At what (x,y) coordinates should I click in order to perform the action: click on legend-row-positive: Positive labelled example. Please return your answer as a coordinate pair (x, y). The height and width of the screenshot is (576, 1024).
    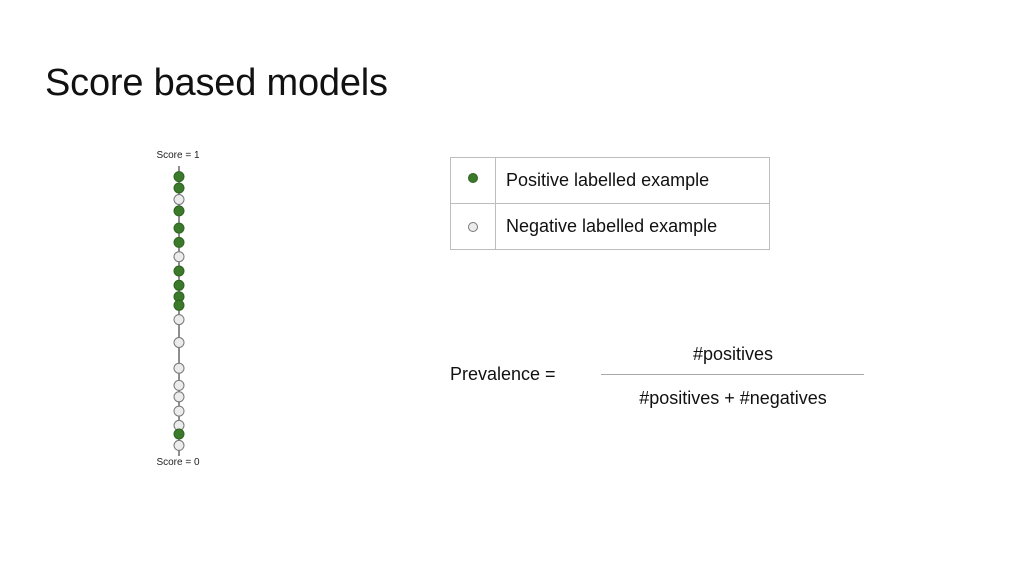
    Looking at the image, I should click on (610, 180).